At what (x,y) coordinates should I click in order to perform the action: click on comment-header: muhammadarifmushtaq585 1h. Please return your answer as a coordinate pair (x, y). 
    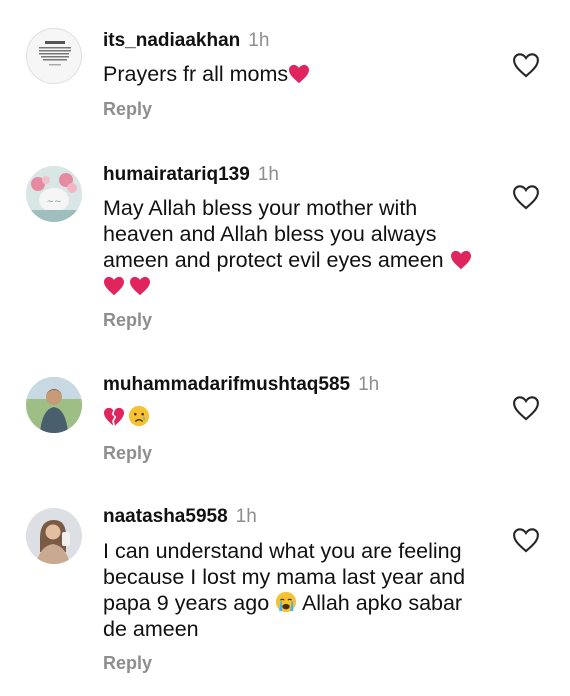
    Looking at the image, I should click on (241, 385).